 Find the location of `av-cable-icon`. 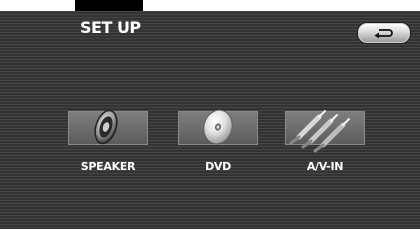

av-cable-icon is located at coordinates (319, 131).